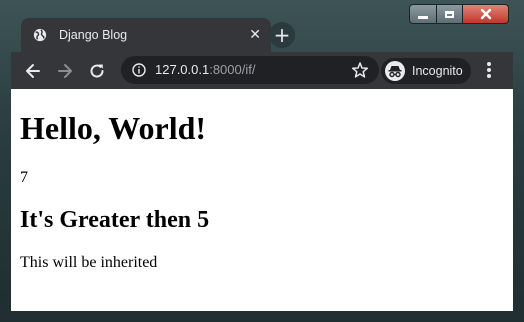  I want to click on page-subheading: It's Greater then 5, so click(115, 220).